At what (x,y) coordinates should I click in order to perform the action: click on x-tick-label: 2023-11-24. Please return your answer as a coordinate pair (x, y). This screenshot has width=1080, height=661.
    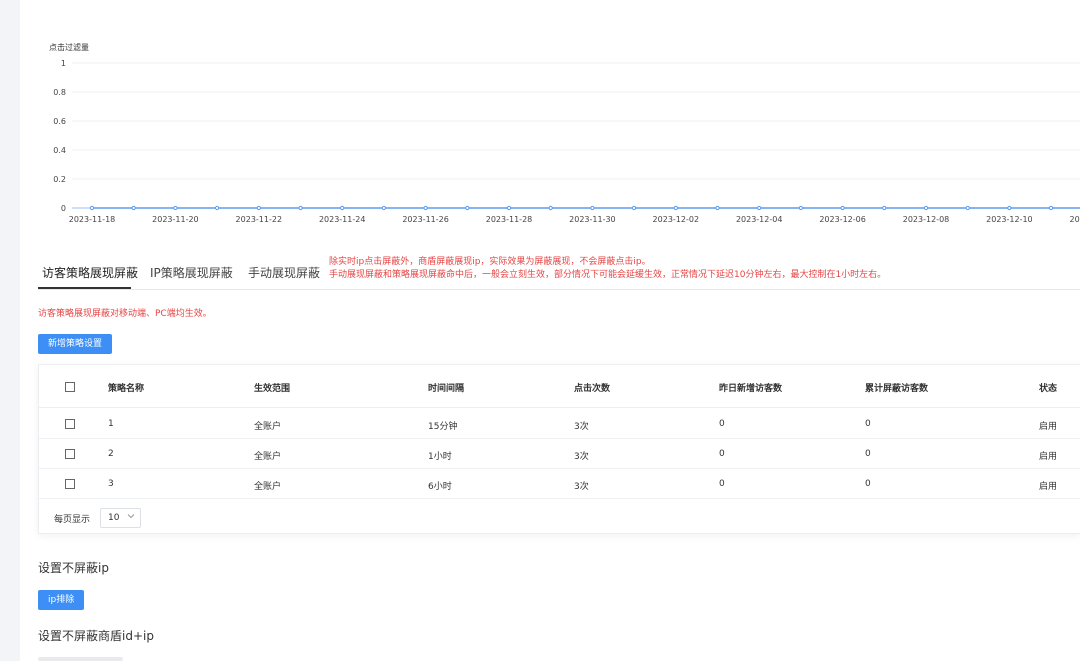
    Looking at the image, I should click on (342, 219).